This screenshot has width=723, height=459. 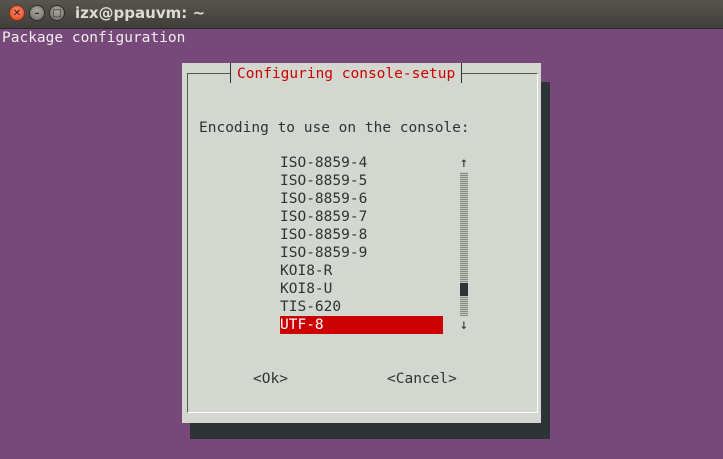 What do you see at coordinates (361, 253) in the screenshot?
I see `list-item: ISO-8859-9` at bounding box center [361, 253].